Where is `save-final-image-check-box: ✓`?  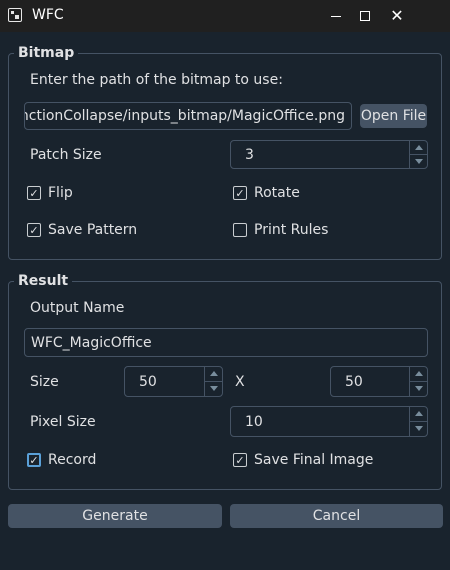
save-final-image-check-box: ✓ is located at coordinates (240, 460).